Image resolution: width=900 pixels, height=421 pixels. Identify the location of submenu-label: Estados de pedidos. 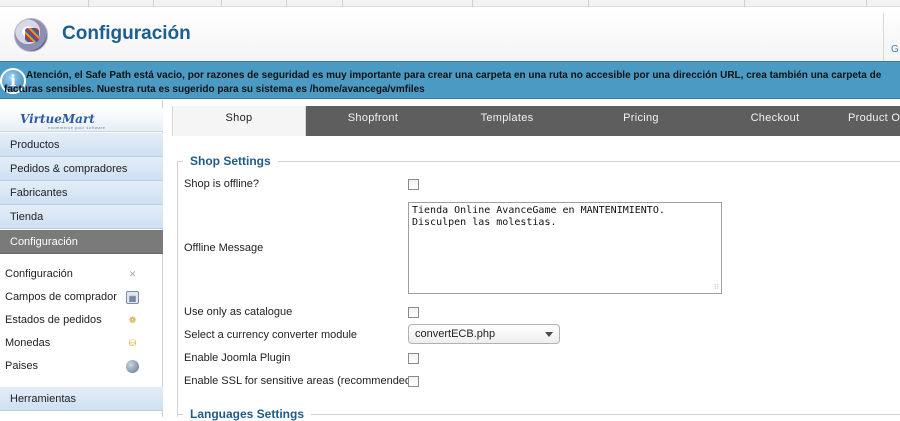
(53, 320).